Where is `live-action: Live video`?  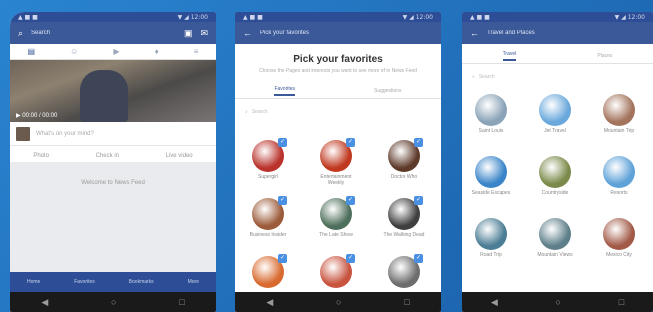
live-action: Live video is located at coordinates (179, 156).